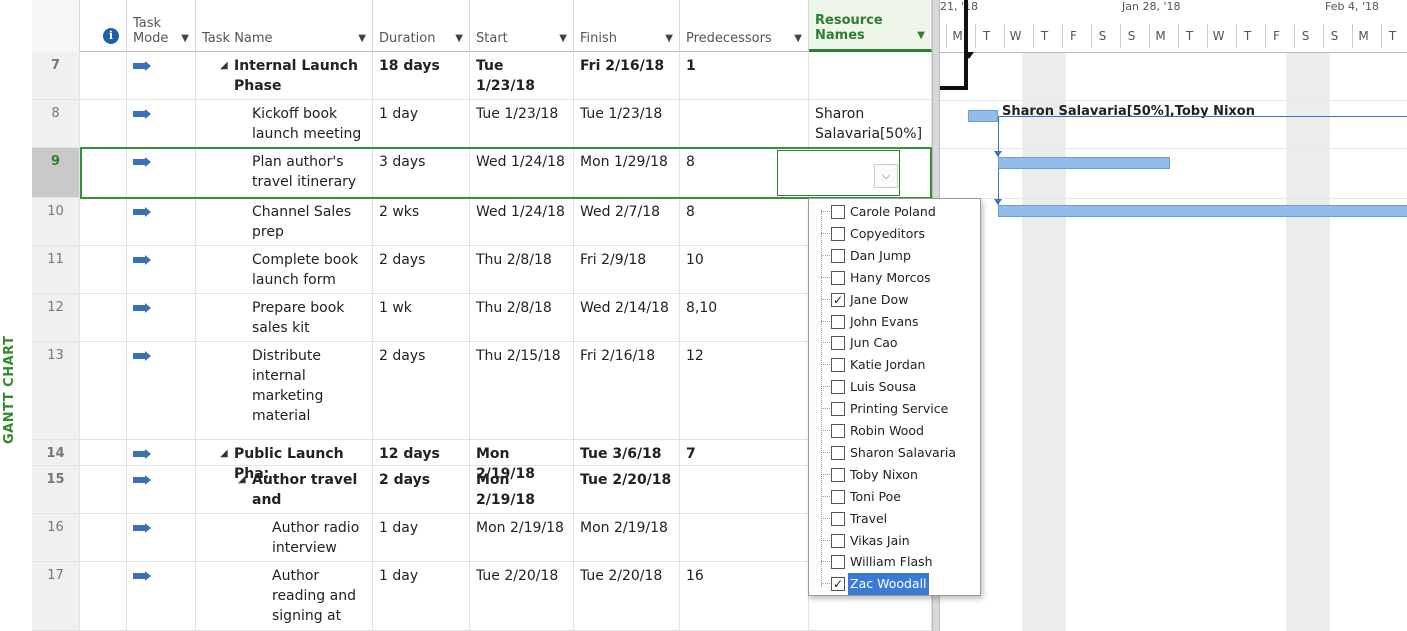 This screenshot has width=1407, height=631. I want to click on cell-task-name: Complete book launch form, so click(284, 269).